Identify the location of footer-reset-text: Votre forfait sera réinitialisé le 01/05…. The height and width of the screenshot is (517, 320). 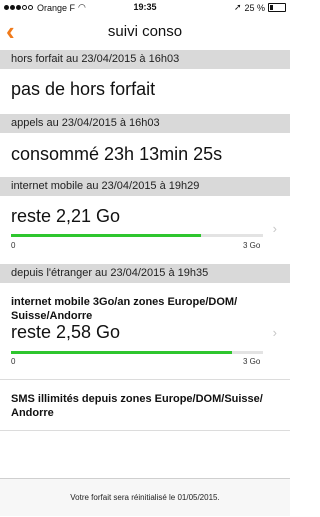
(145, 497).